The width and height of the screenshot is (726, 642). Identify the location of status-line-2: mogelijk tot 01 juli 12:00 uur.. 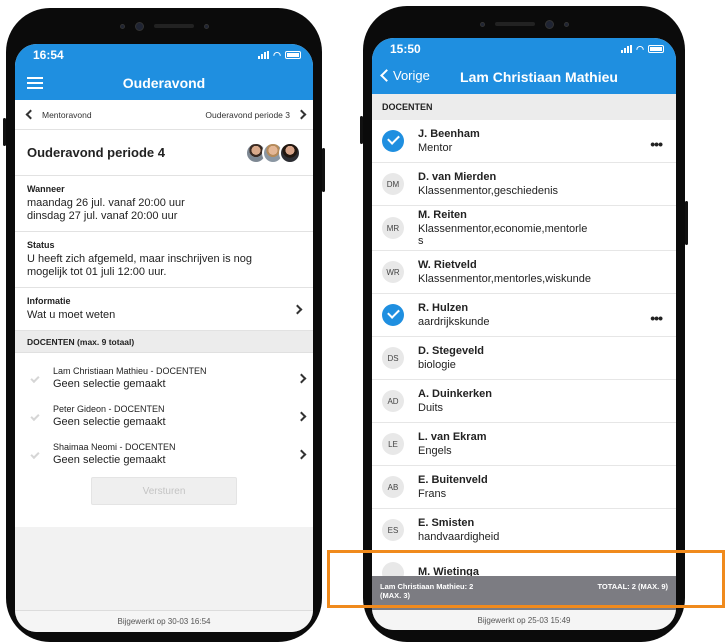
(97, 272).